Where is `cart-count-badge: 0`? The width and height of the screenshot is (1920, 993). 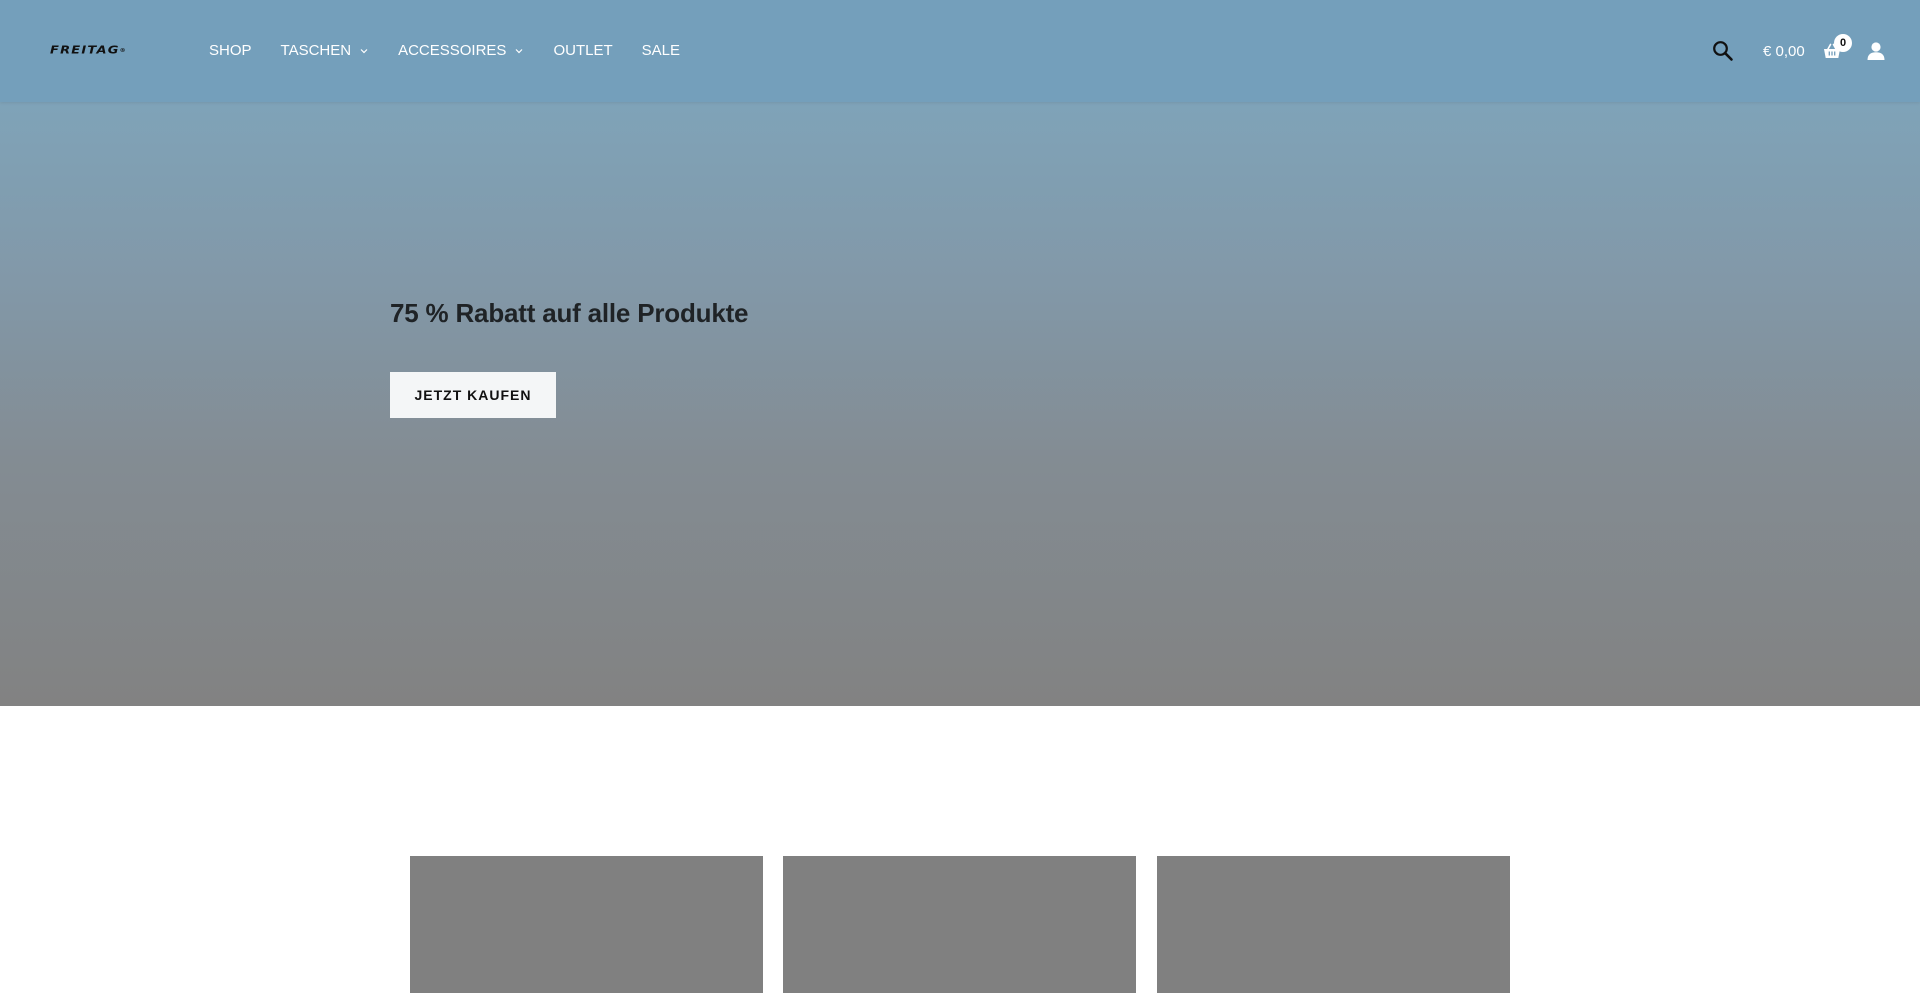 cart-count-badge: 0 is located at coordinates (1843, 43).